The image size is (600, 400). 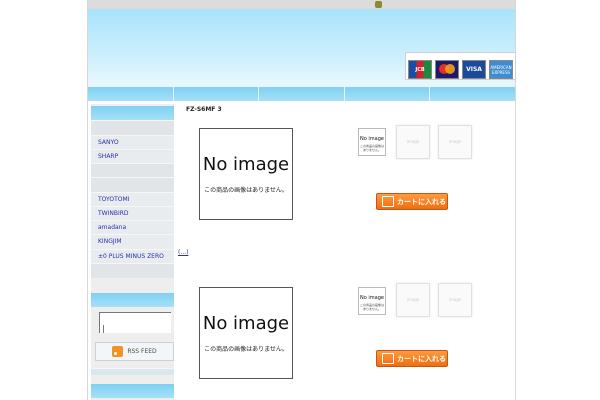 I want to click on sidebar-item-sharp: SHARP, so click(x=132, y=156).